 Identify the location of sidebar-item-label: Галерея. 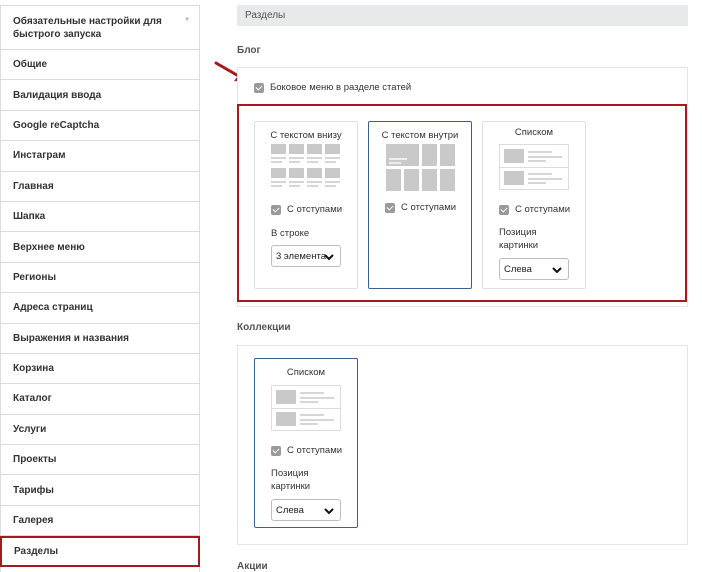
(33, 521).